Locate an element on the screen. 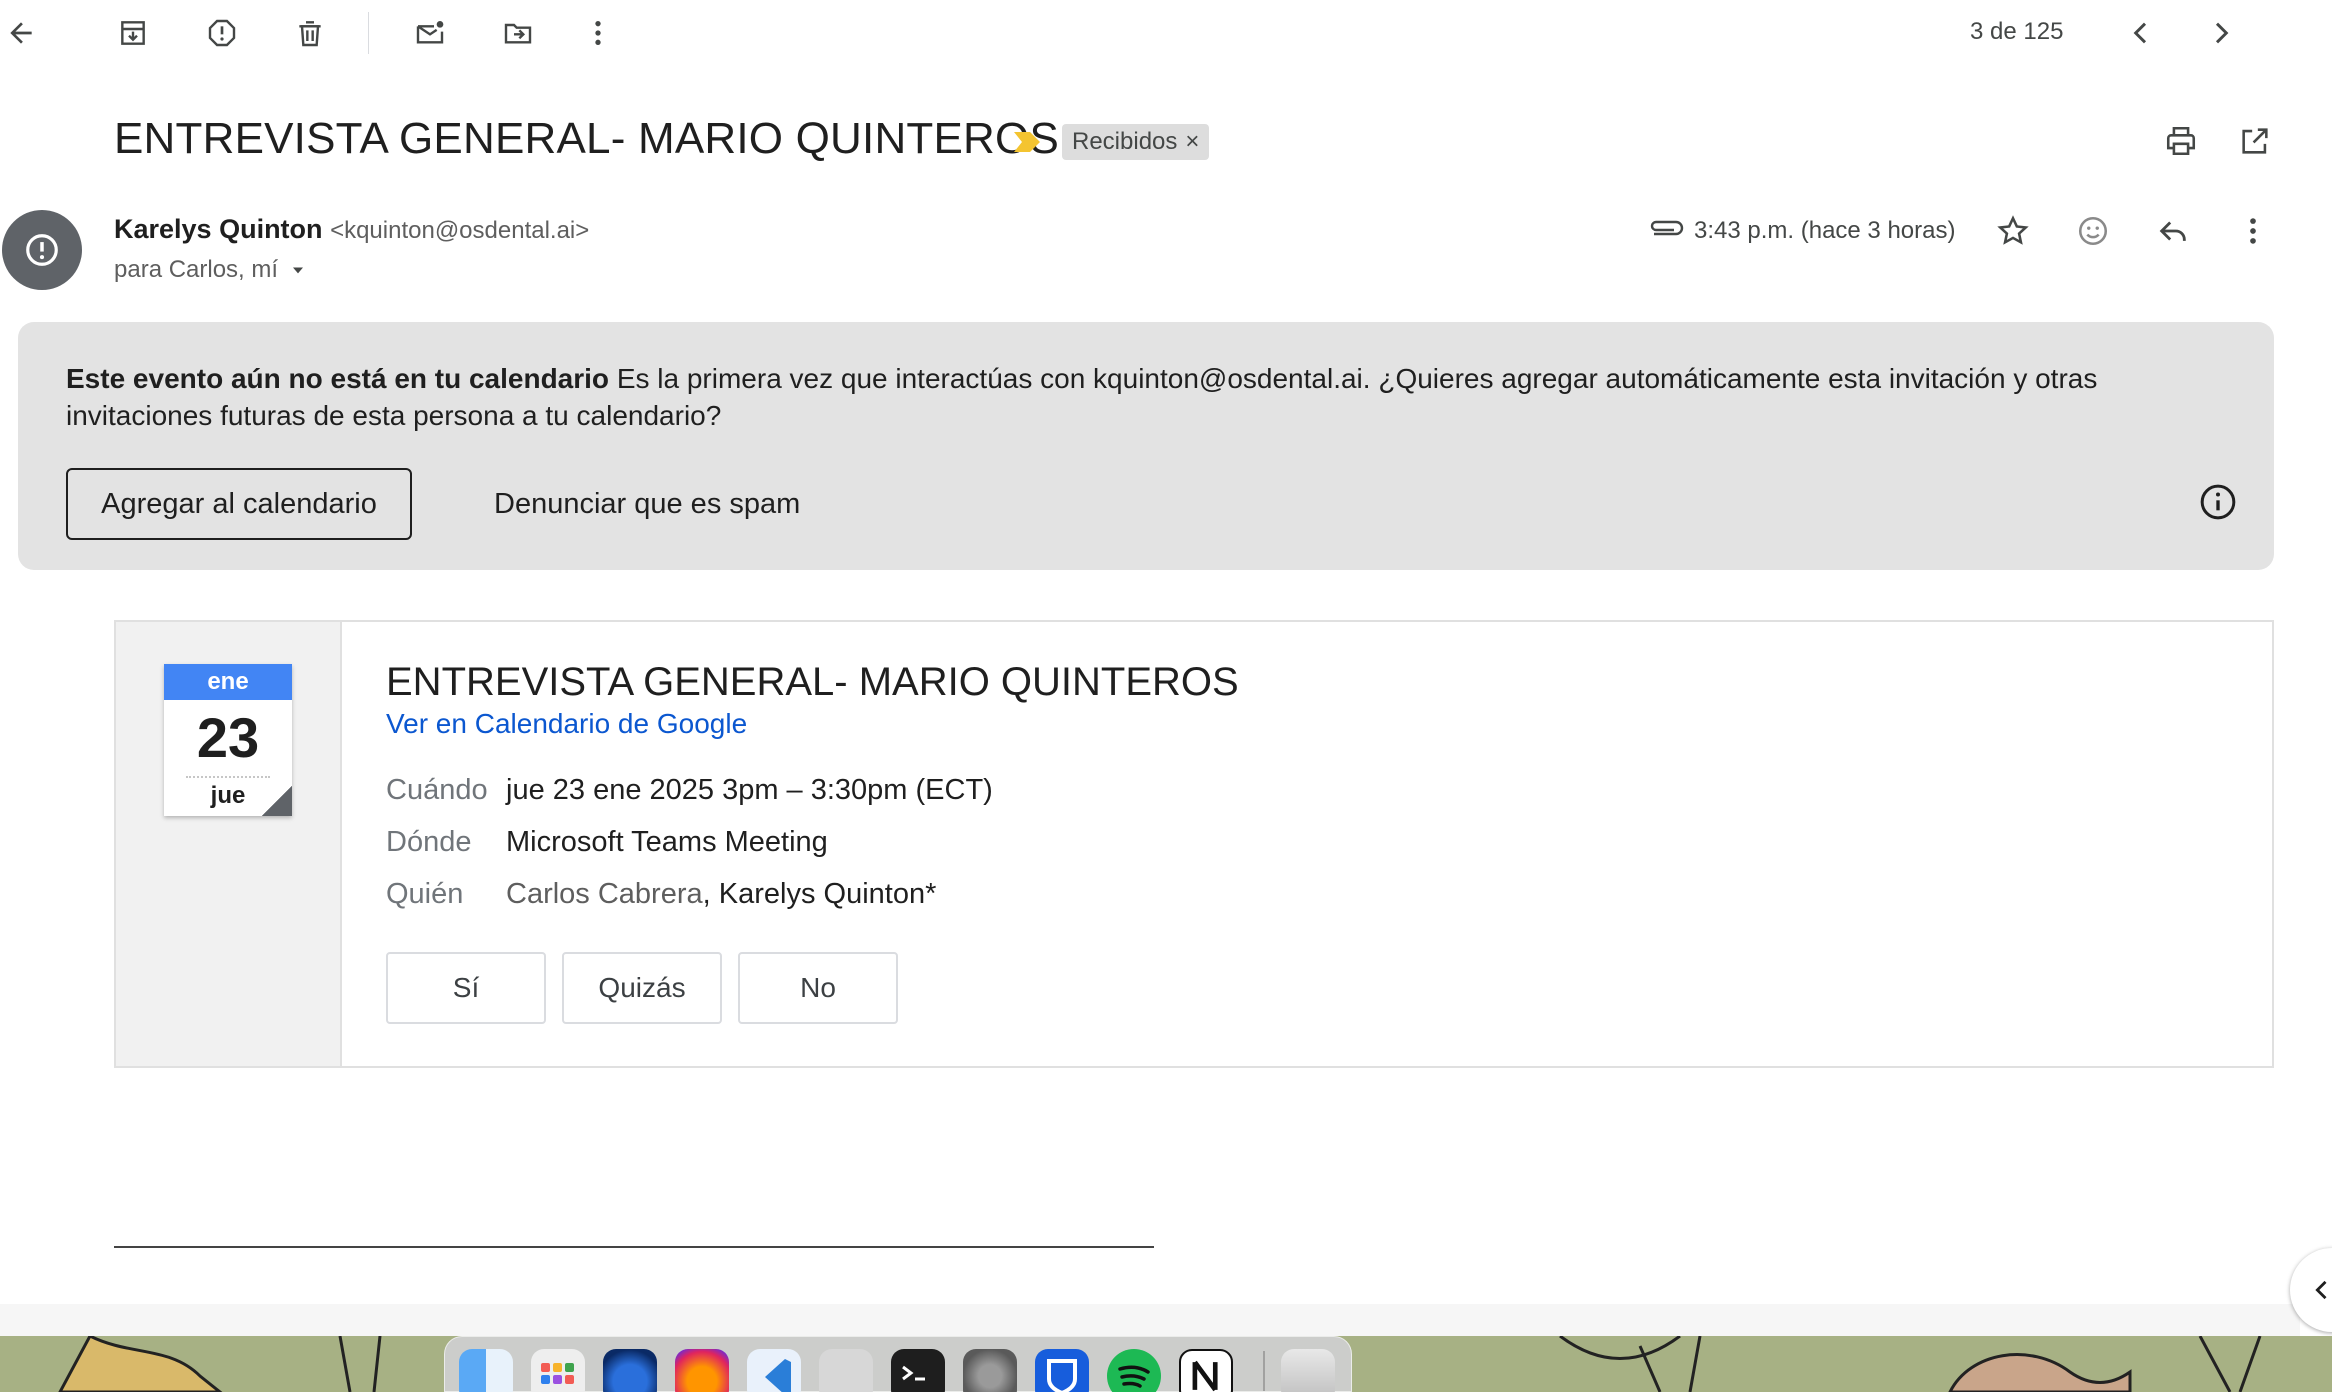 The image size is (2332, 1392). remove-label-button: × is located at coordinates (1192, 142).